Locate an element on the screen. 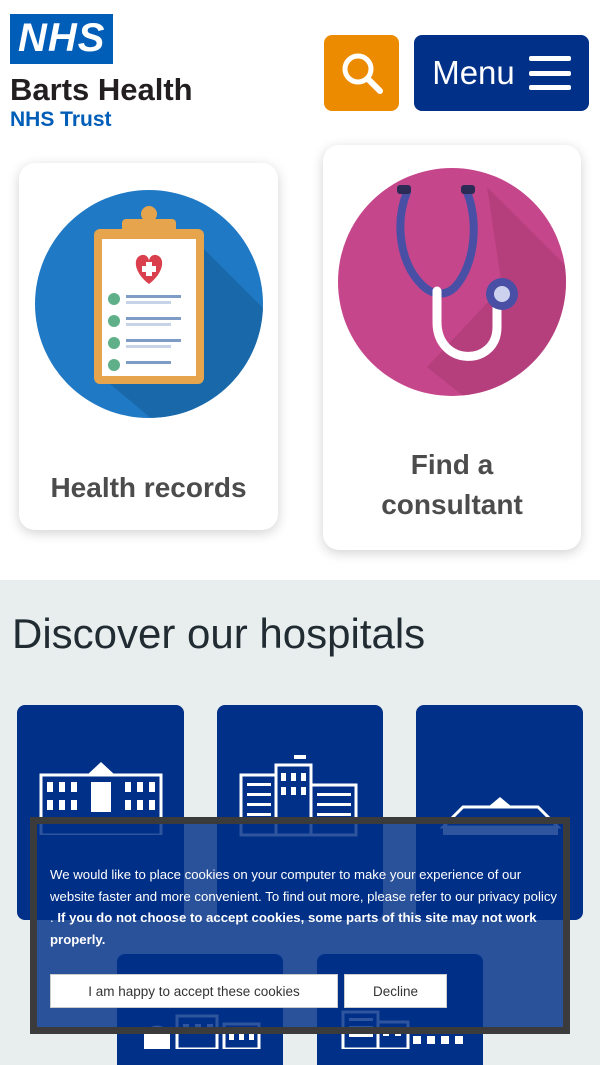 Image resolution: width=600 pixels, height=1065 pixels. org-subtitle: NHS Trust is located at coordinates (61, 119).